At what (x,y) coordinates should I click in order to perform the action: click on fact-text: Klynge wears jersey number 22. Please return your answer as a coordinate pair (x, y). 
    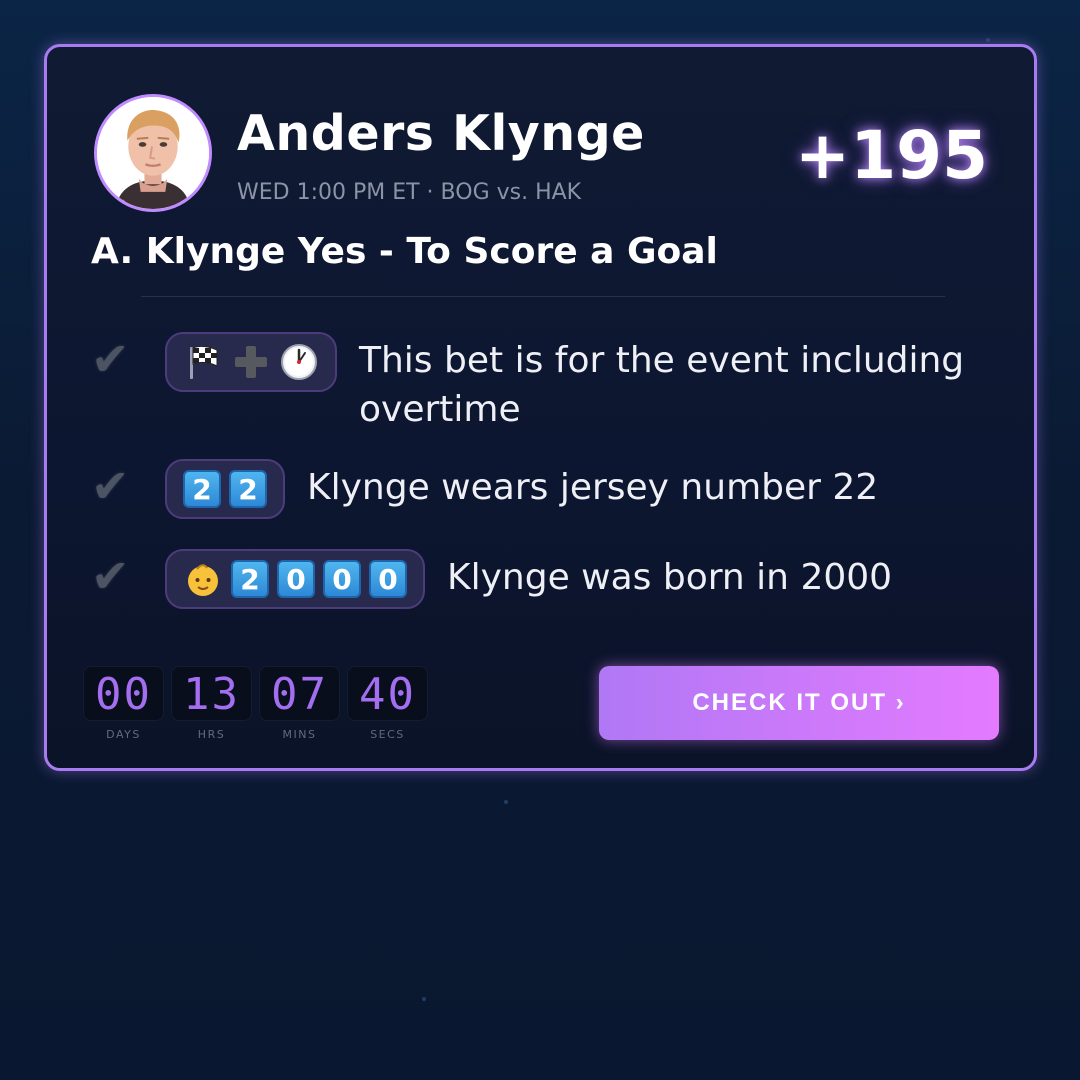
    Looking at the image, I should click on (593, 487).